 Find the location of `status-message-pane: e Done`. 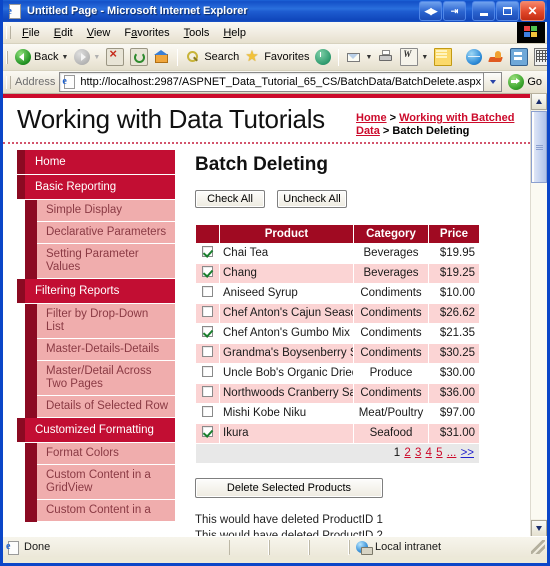

status-message-pane: e Done is located at coordinates (116, 547).